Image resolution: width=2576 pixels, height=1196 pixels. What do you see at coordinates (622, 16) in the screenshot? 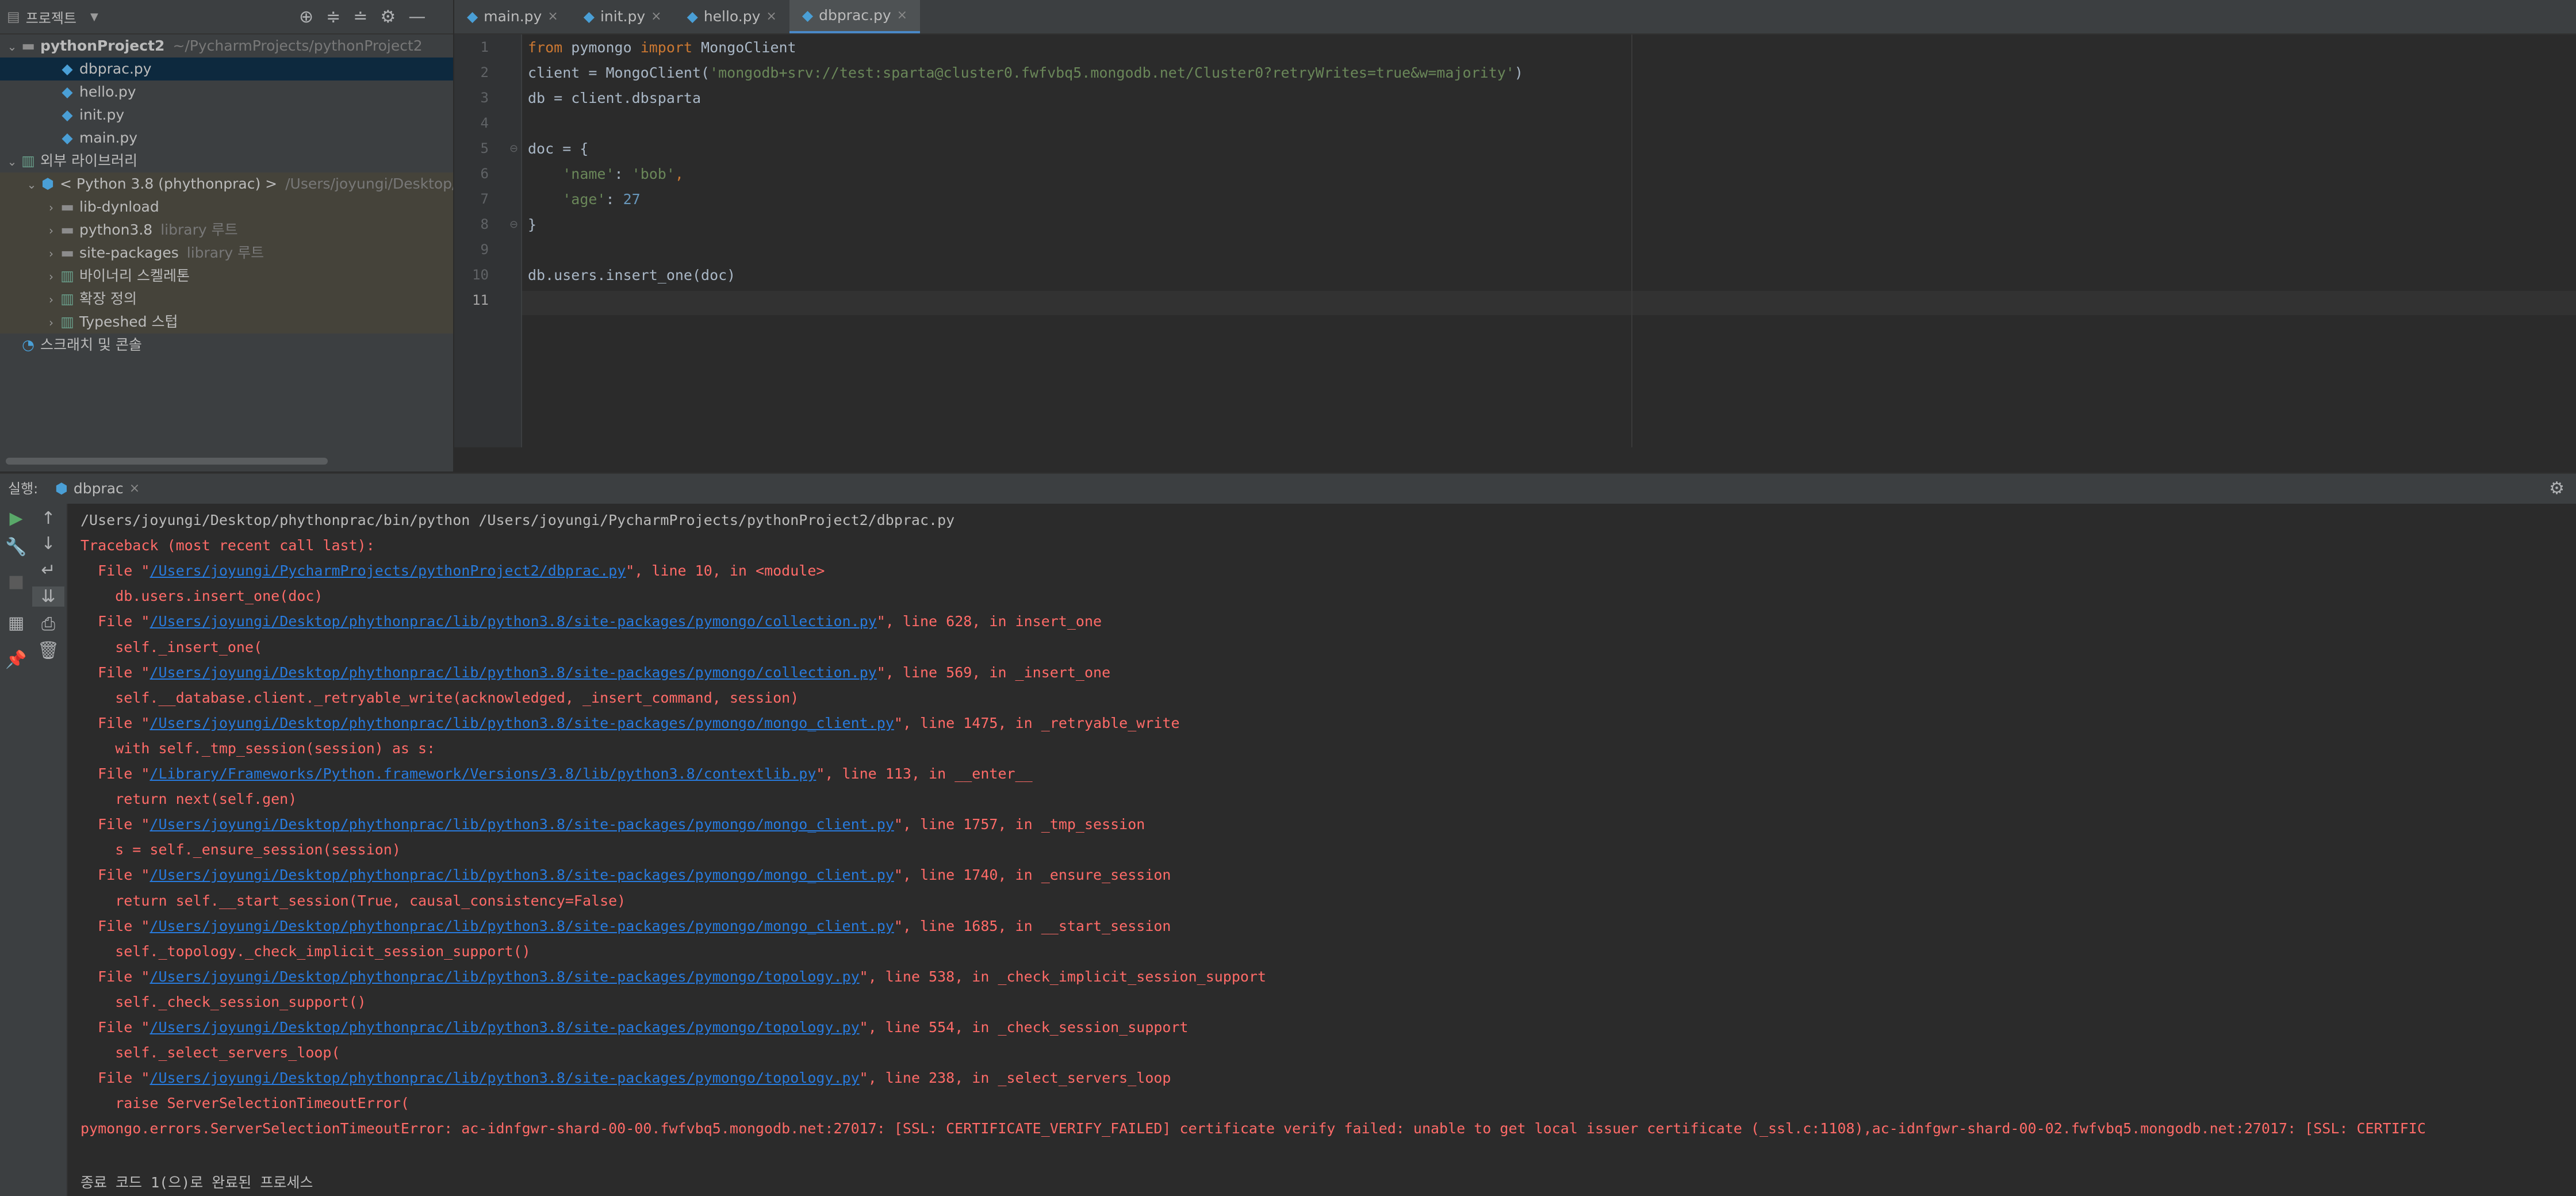
I see `editor-tab-init: ◆ init.py ×` at bounding box center [622, 16].